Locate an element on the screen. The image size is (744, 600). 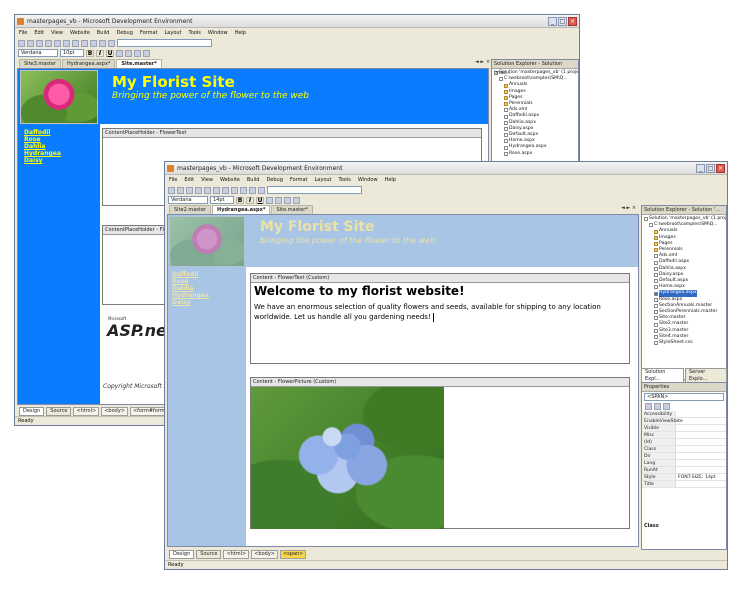
tag-span: <span> is located at coordinates (293, 554).